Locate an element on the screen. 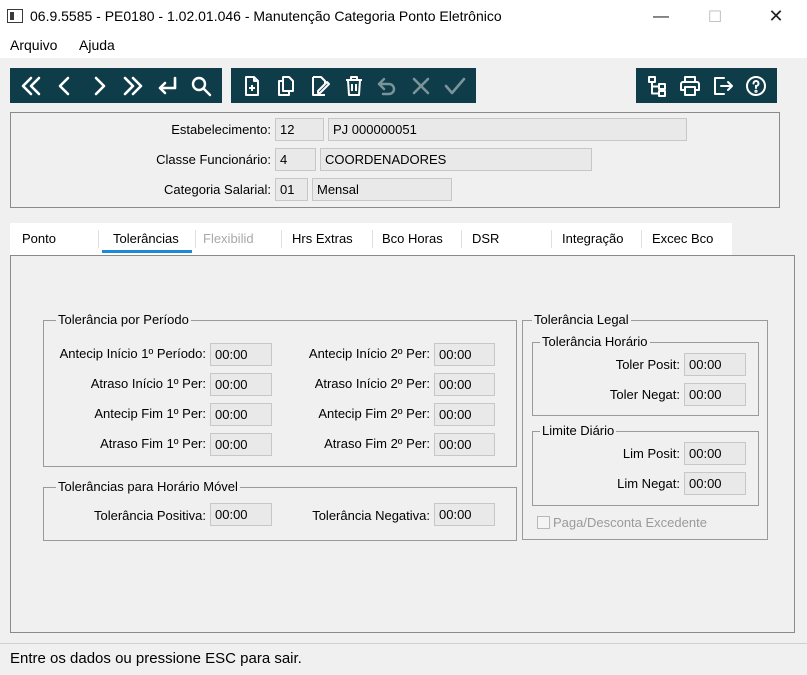 The height and width of the screenshot is (675, 807). edit-icon is located at coordinates (320, 86).